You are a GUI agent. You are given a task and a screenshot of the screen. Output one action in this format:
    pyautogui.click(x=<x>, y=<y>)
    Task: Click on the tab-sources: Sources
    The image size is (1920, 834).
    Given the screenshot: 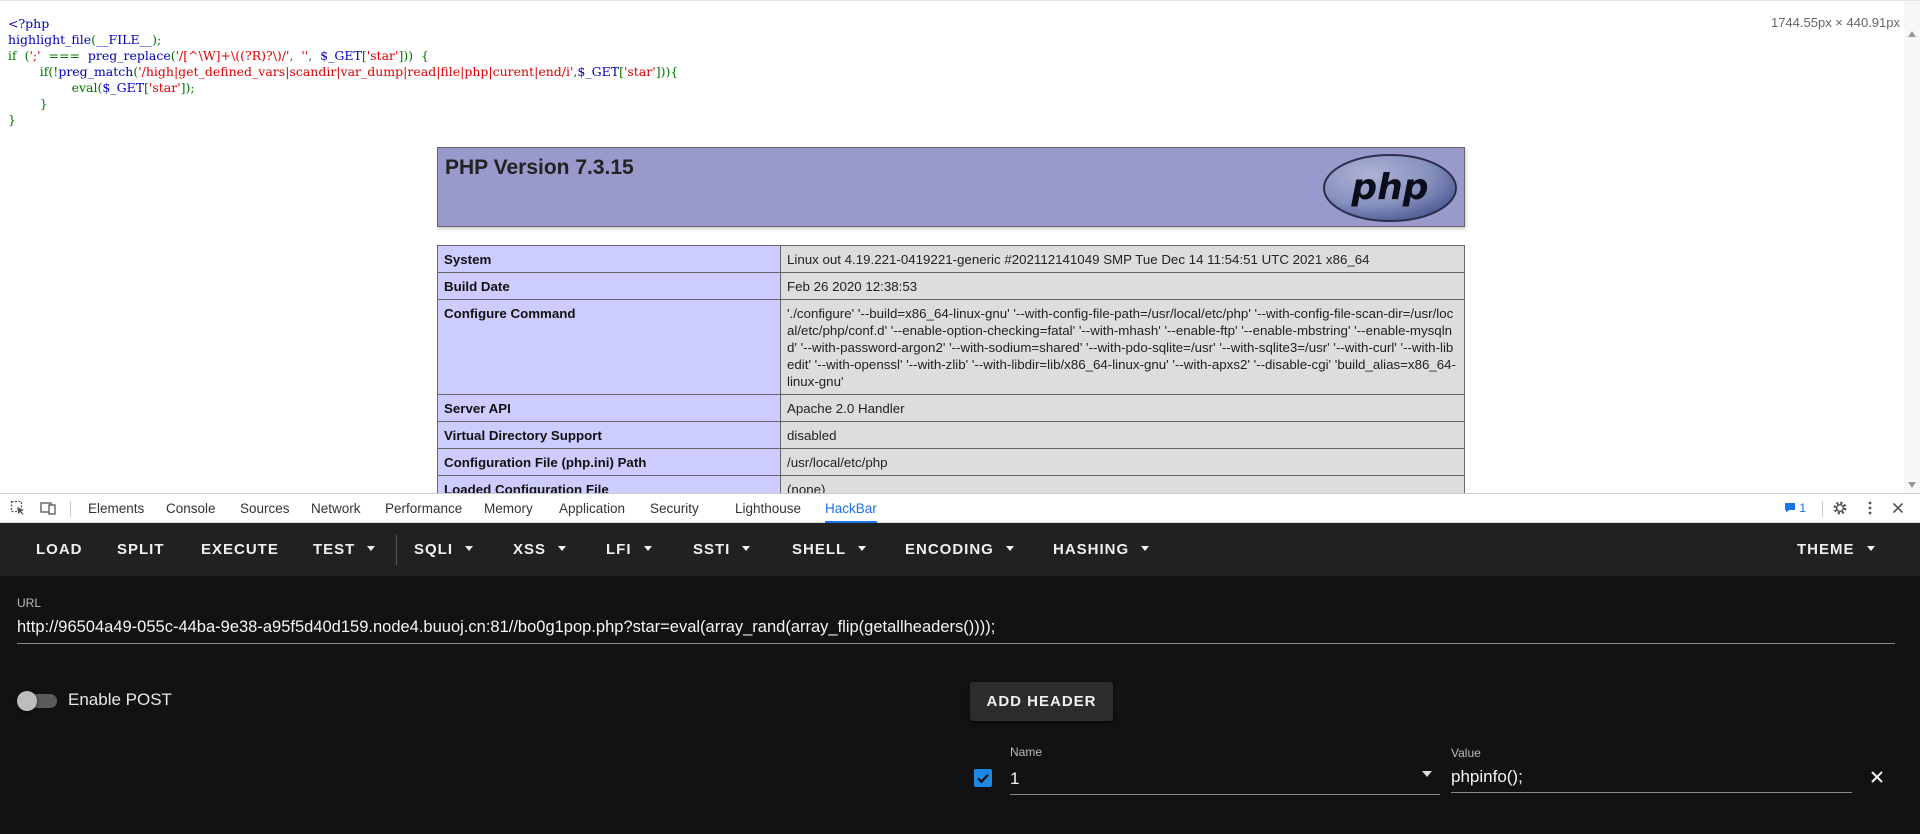 What is the action you would take?
    pyautogui.click(x=265, y=508)
    